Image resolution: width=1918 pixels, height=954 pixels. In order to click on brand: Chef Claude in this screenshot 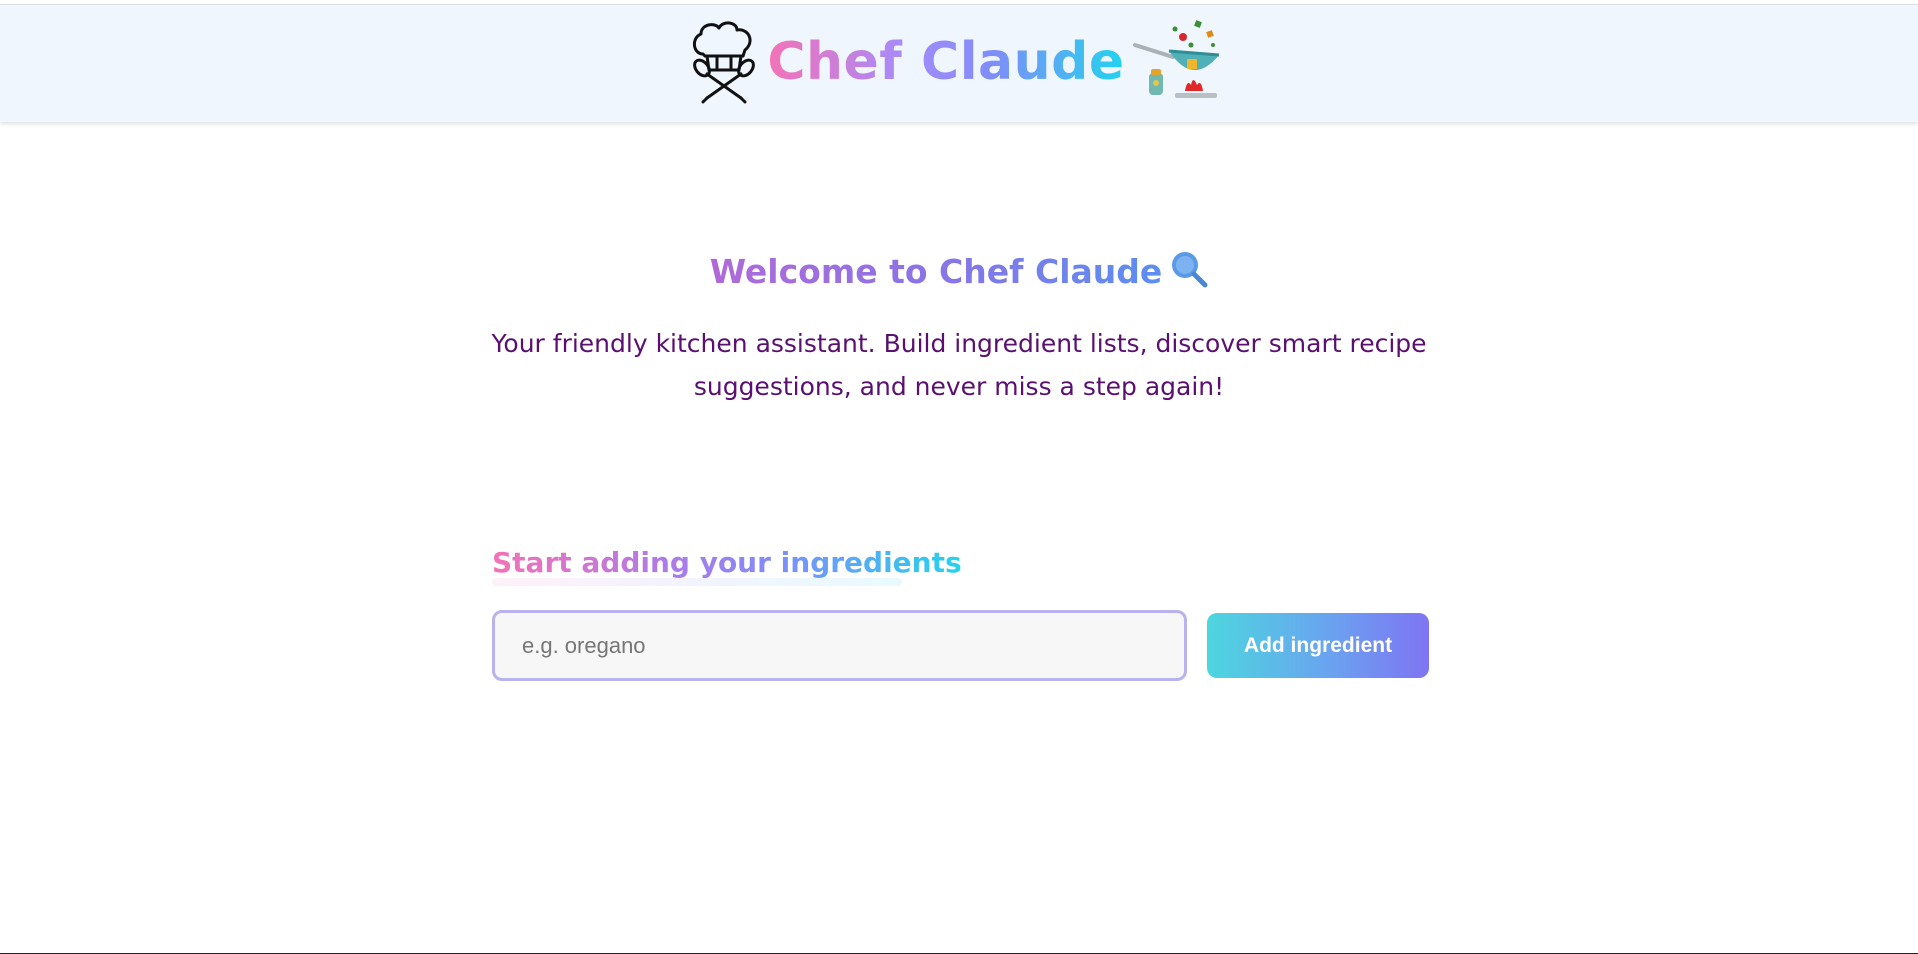, I will do `click(958, 63)`.